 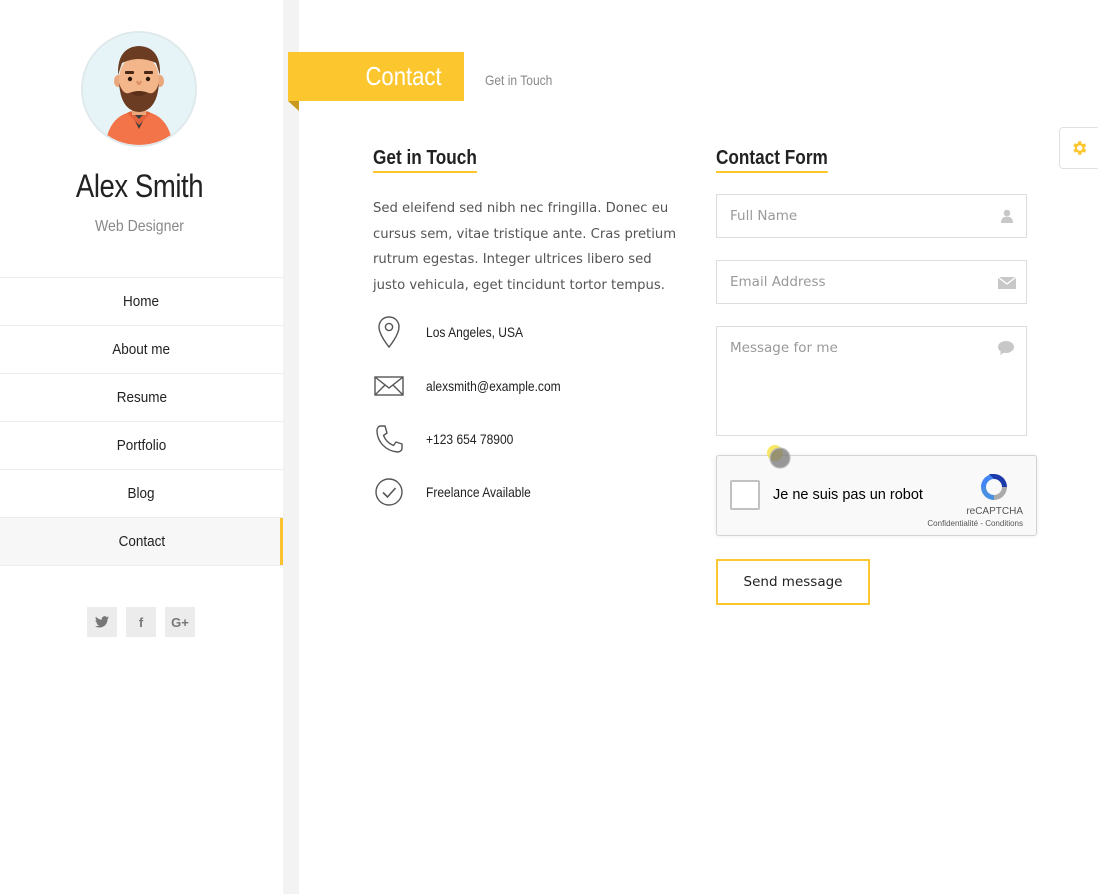 I want to click on info-freelance: Freelance Available, so click(x=460, y=492).